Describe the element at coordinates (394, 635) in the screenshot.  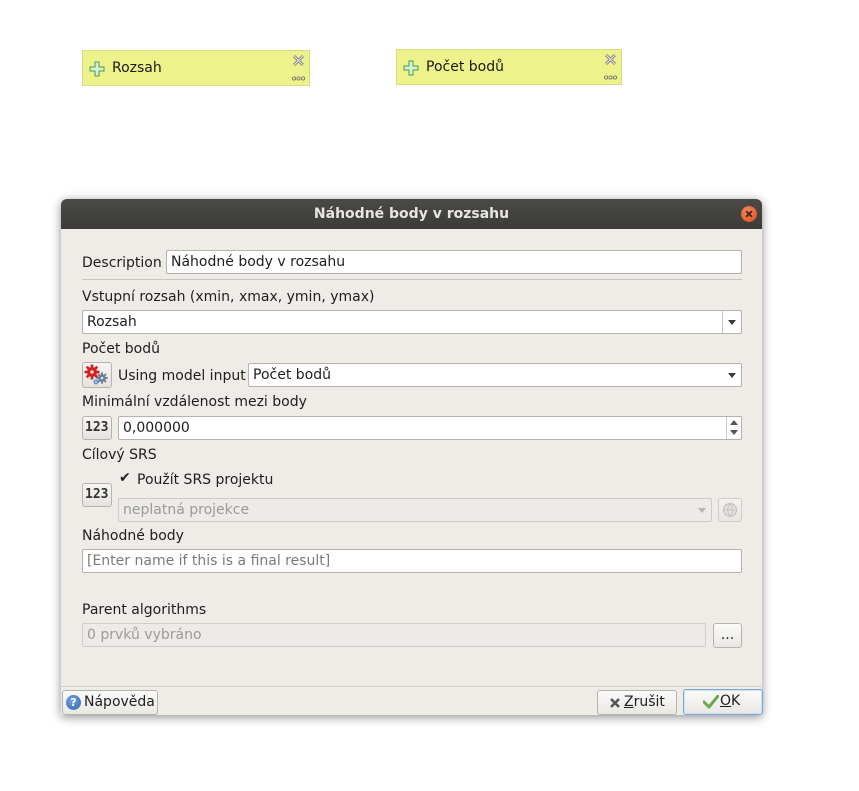
I see `parent-algorithms-field: 0 prvků vybráno` at that location.